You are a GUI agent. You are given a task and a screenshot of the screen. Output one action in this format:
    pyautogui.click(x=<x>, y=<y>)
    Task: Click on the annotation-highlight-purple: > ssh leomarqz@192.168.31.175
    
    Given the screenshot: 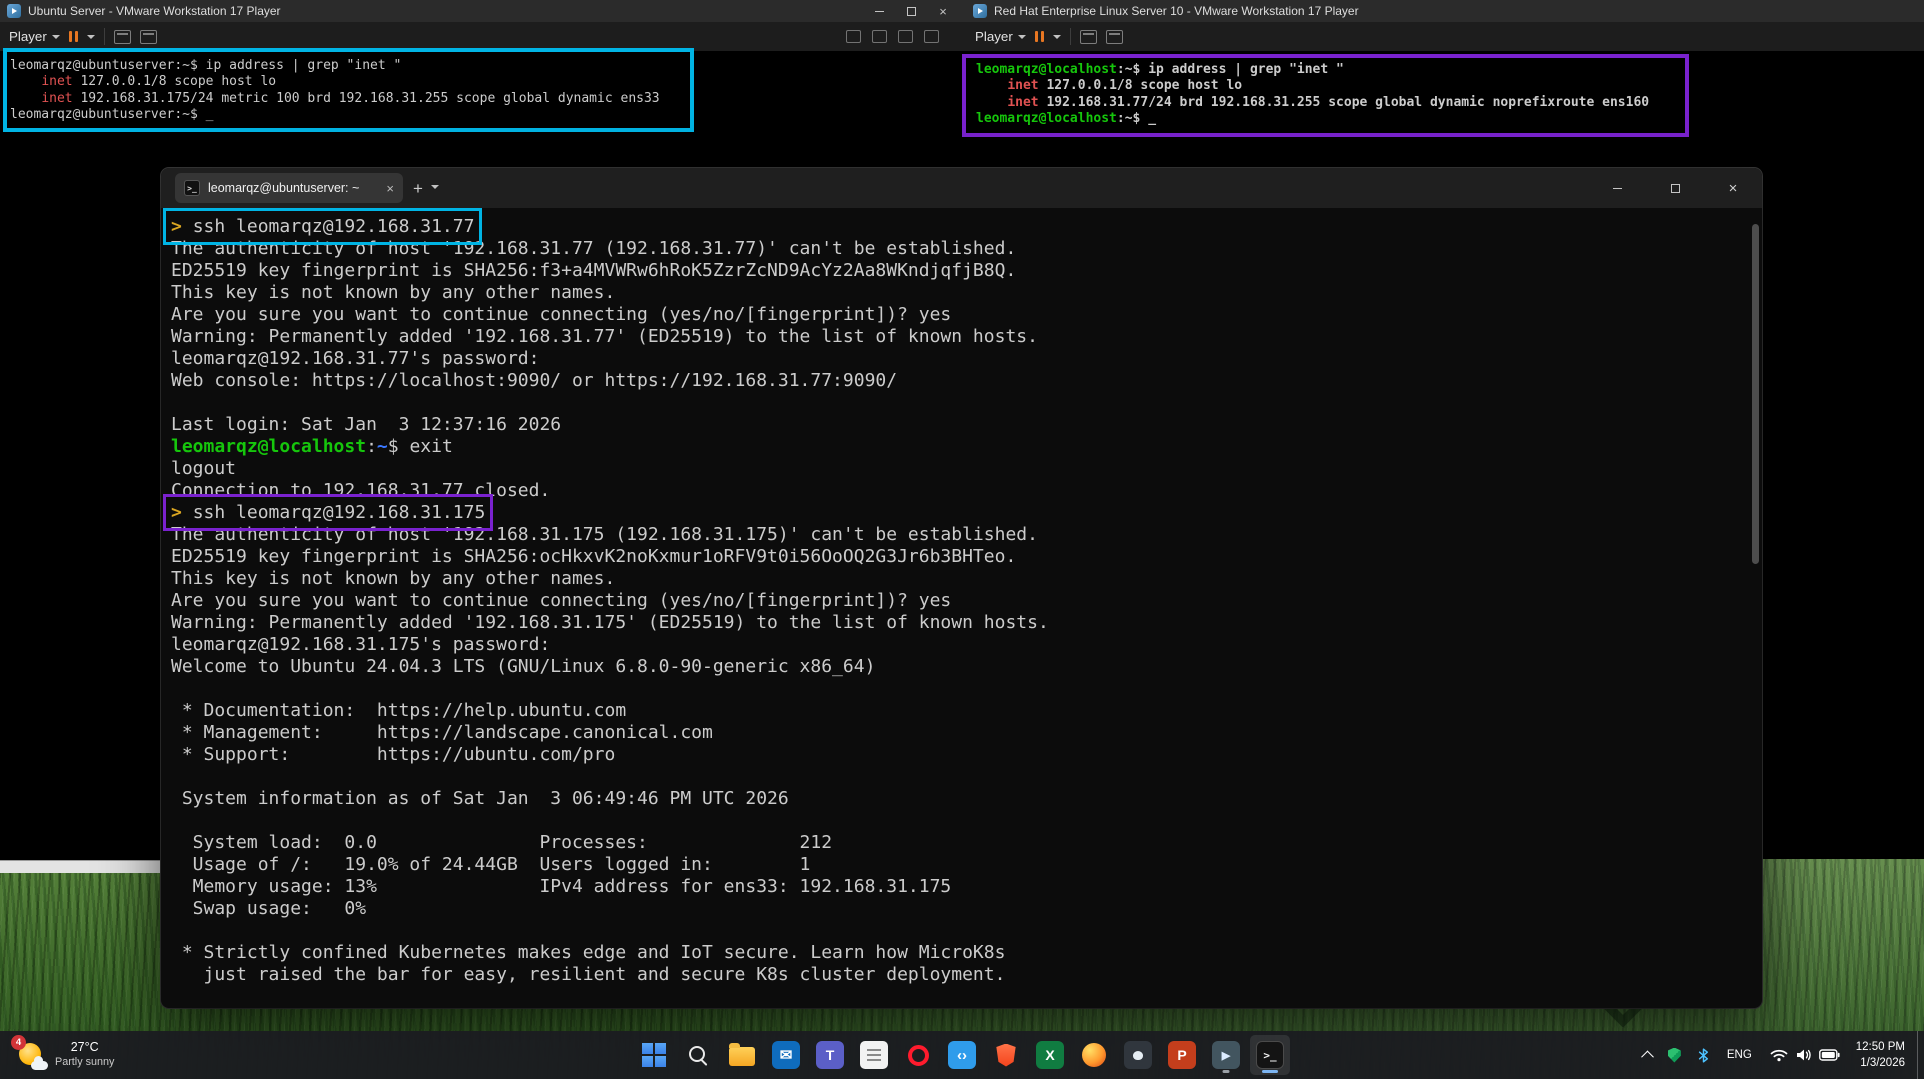 What is the action you would take?
    pyautogui.click(x=328, y=512)
    